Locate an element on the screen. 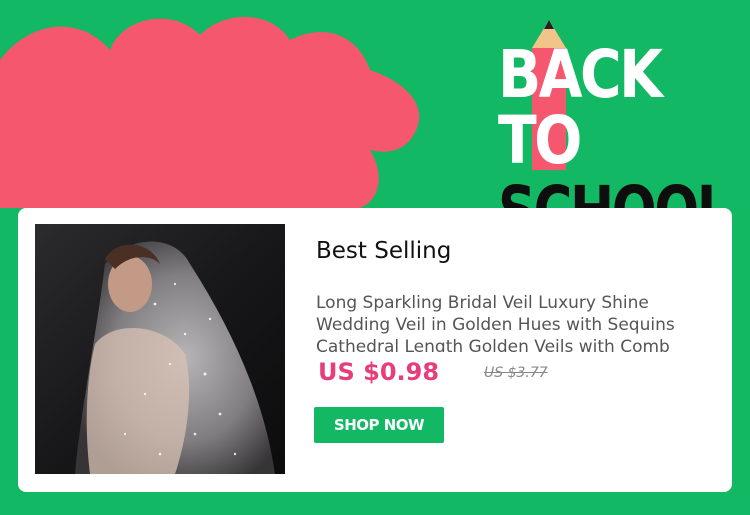  shop-now-button: SHOP NOW is located at coordinates (379, 425).